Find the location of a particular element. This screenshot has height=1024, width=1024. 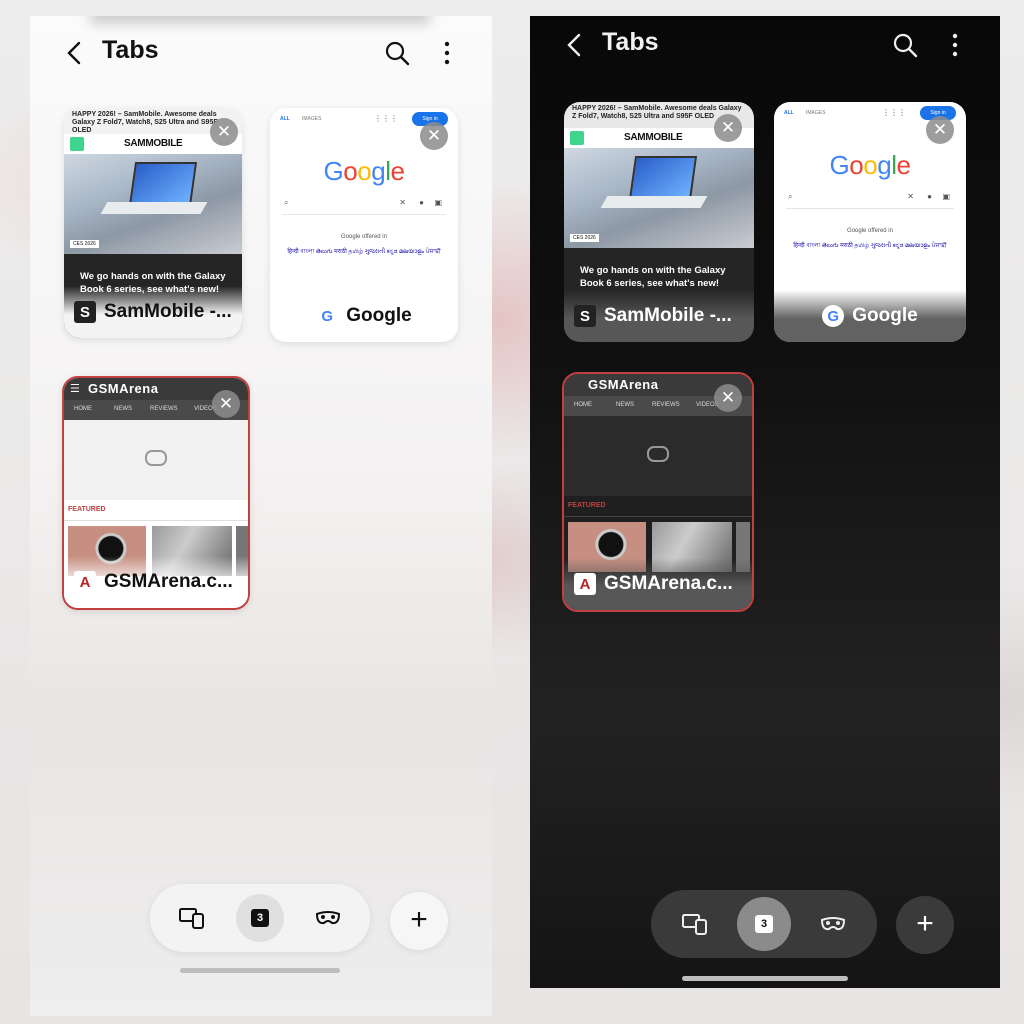

search-icon: ⌕ is located at coordinates (790, 196).